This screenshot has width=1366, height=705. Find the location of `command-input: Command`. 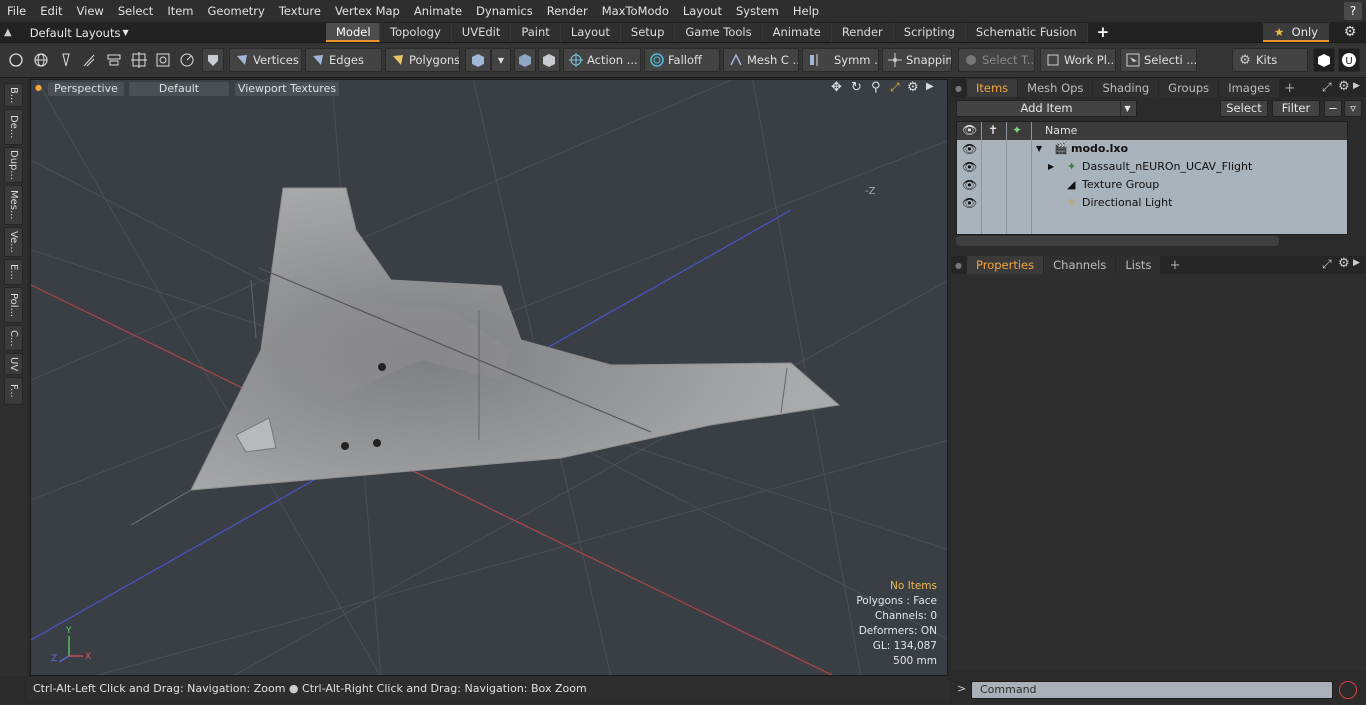

command-input: Command is located at coordinates (1152, 690).